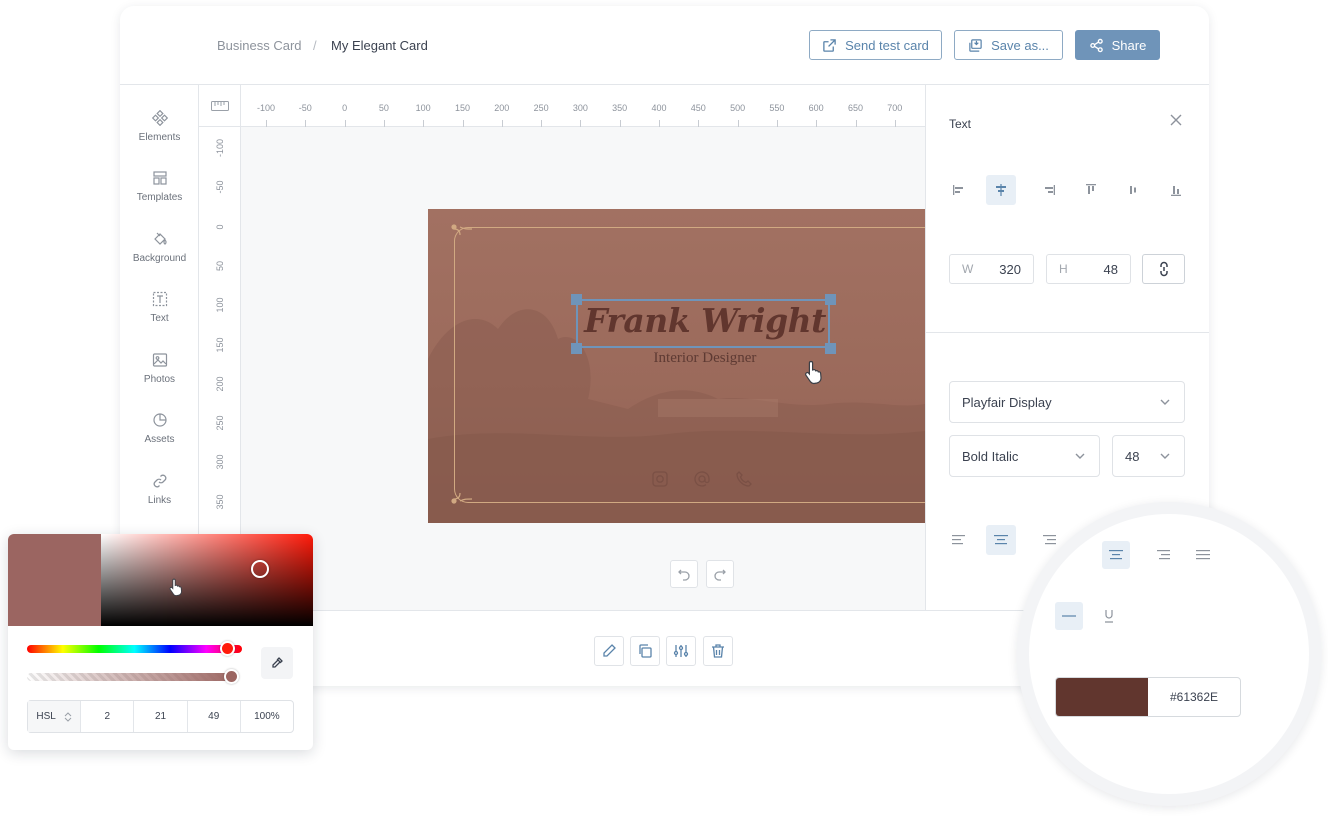 The height and width of the screenshot is (816, 1328). I want to click on send-test-card-button: Send test card, so click(875, 45).